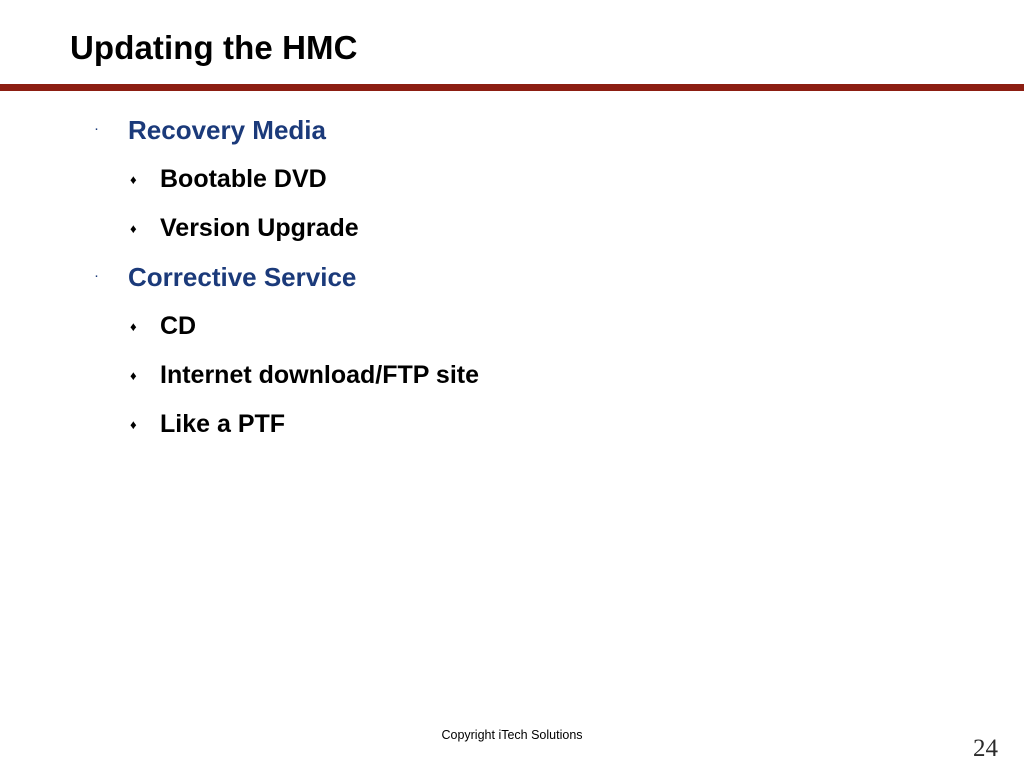 Image resolution: width=1024 pixels, height=768 pixels. Describe the element at coordinates (512, 185) in the screenshot. I see `list-item: ♦ Bootable DVD` at that location.